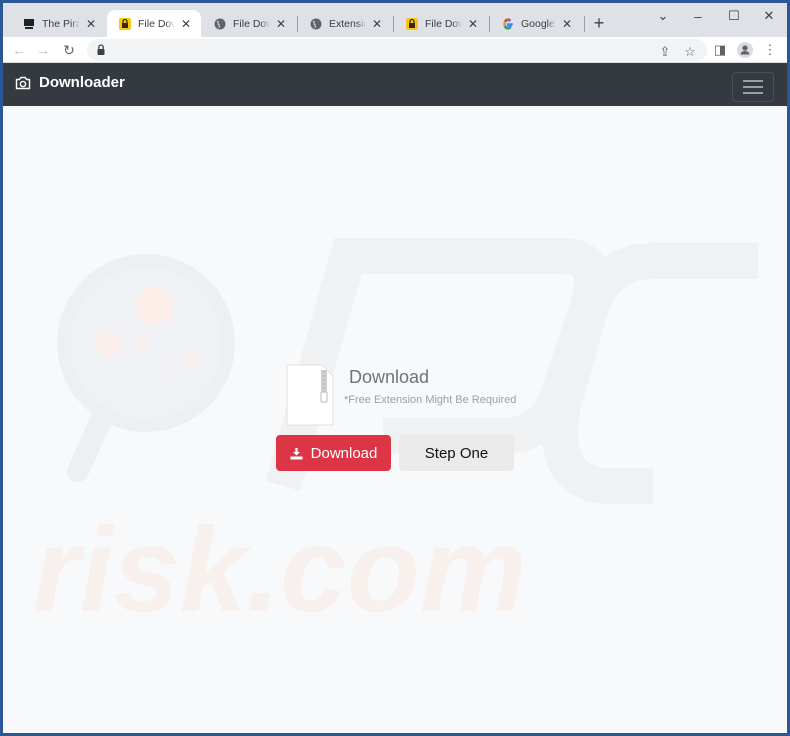 The width and height of the screenshot is (790, 736). What do you see at coordinates (29, 24) in the screenshot?
I see `pirate-ship-icon` at bounding box center [29, 24].